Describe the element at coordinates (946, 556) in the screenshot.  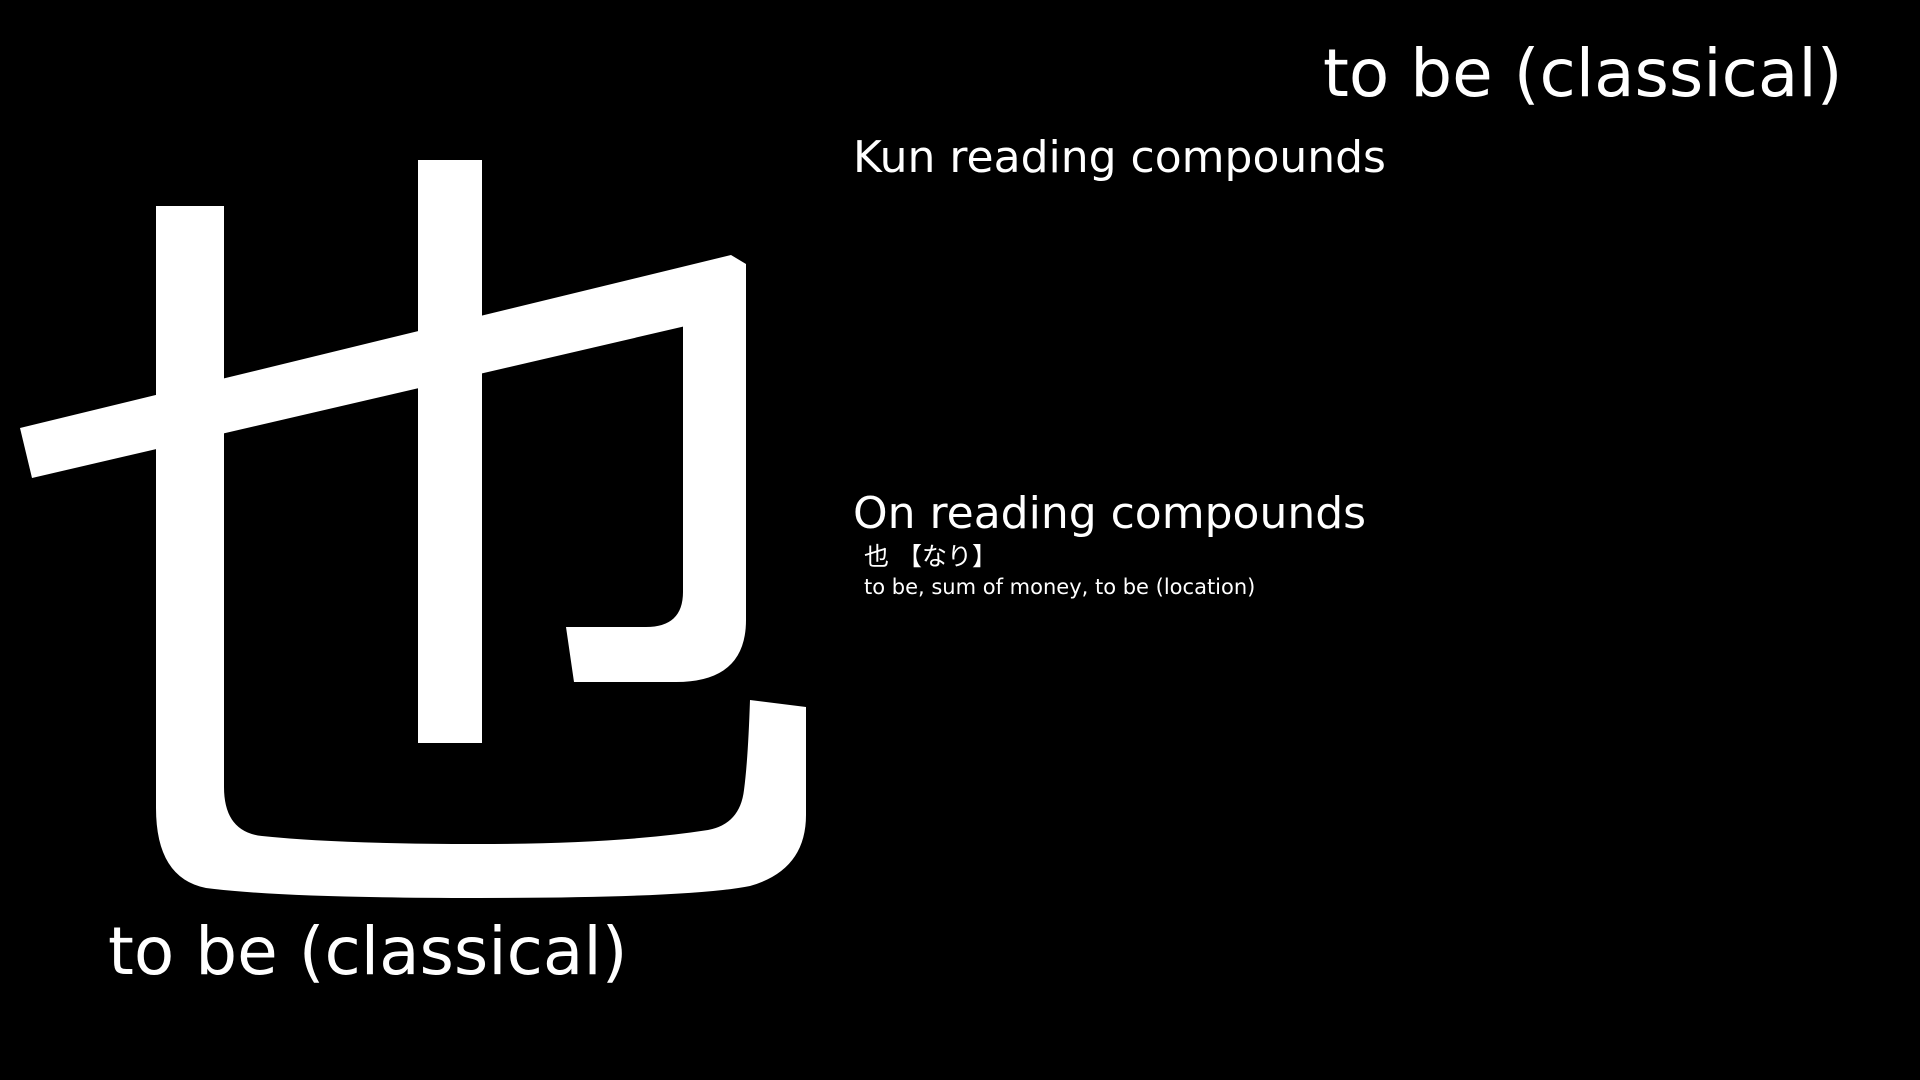
I see `compound-reading: 【なり】` at that location.